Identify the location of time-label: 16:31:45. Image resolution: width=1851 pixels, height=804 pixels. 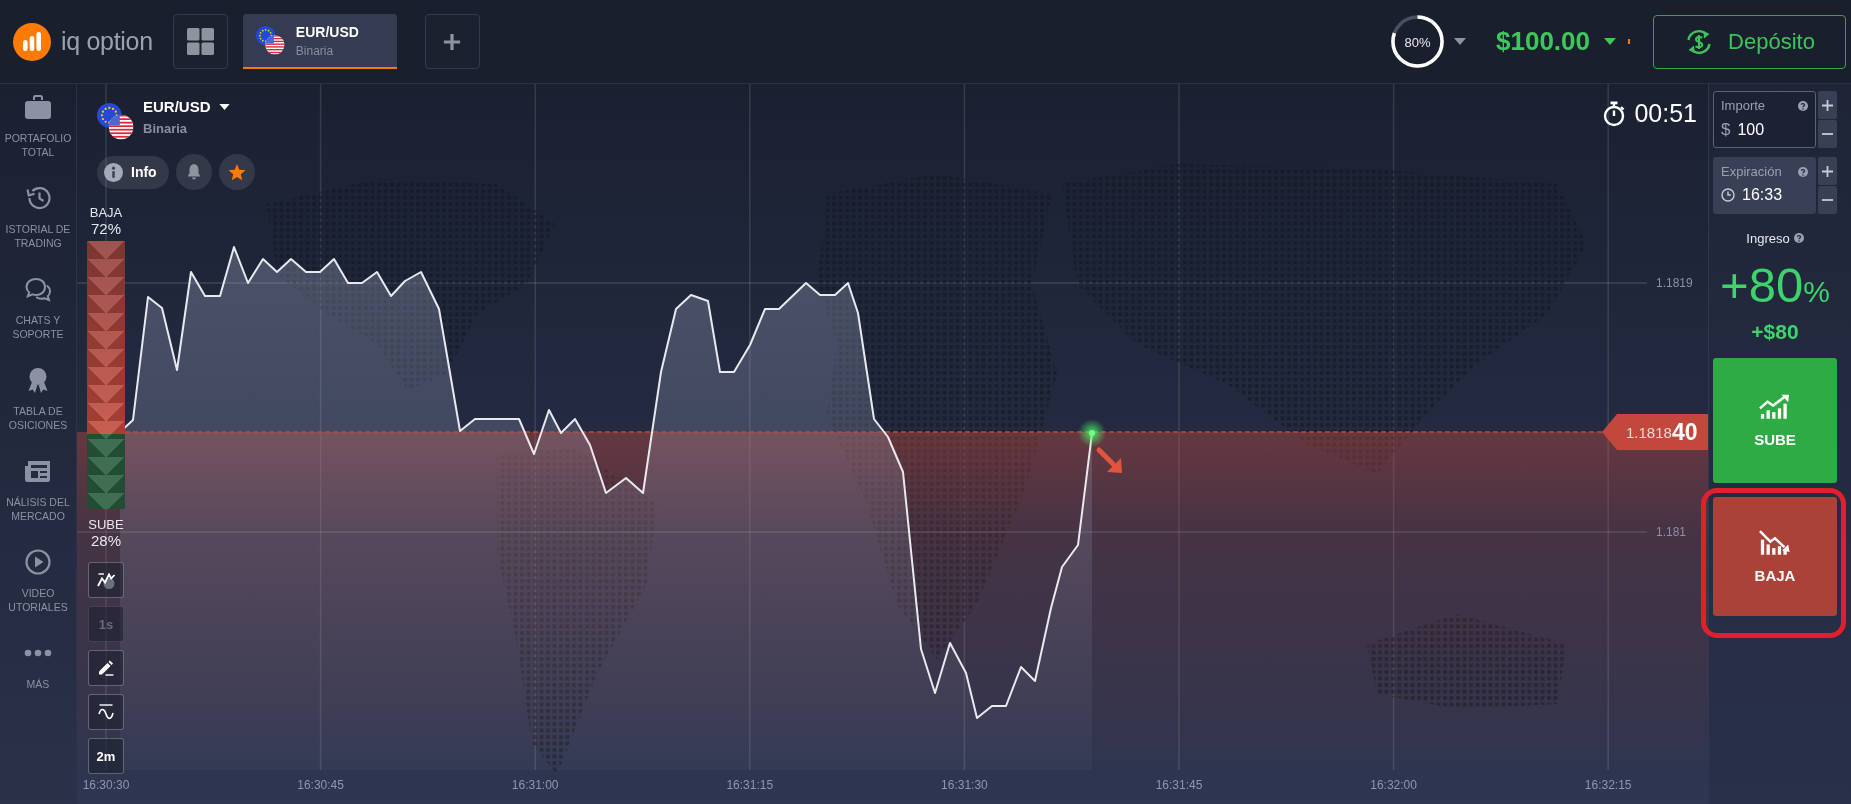
(1179, 785).